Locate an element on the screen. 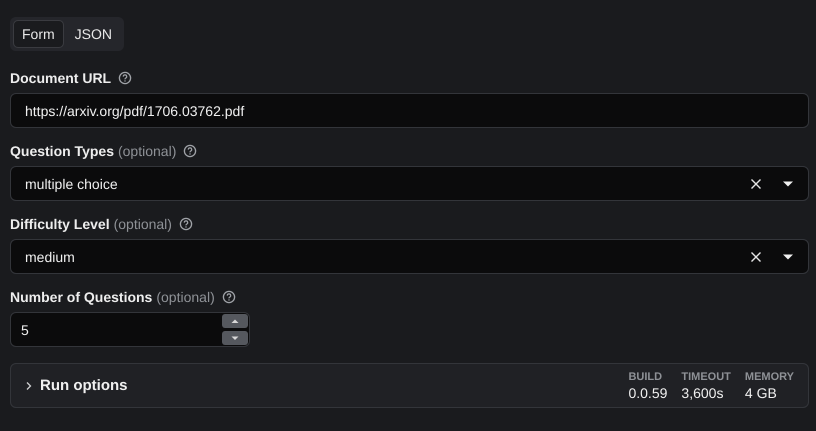 The image size is (816, 431). field-label: Number of Questions is located at coordinates (81, 297).